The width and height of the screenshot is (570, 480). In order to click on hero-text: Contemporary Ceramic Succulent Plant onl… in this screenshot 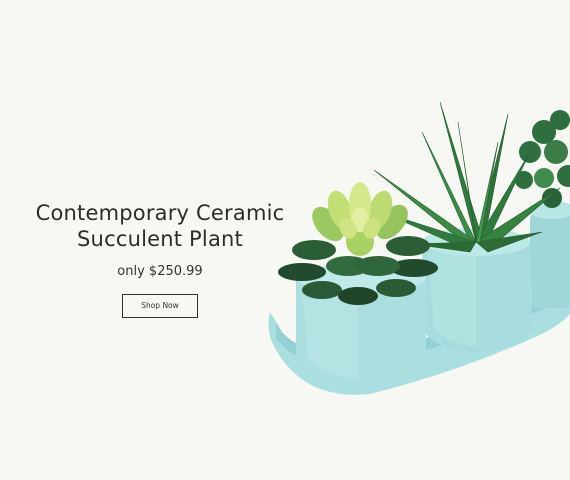, I will do `click(160, 259)`.